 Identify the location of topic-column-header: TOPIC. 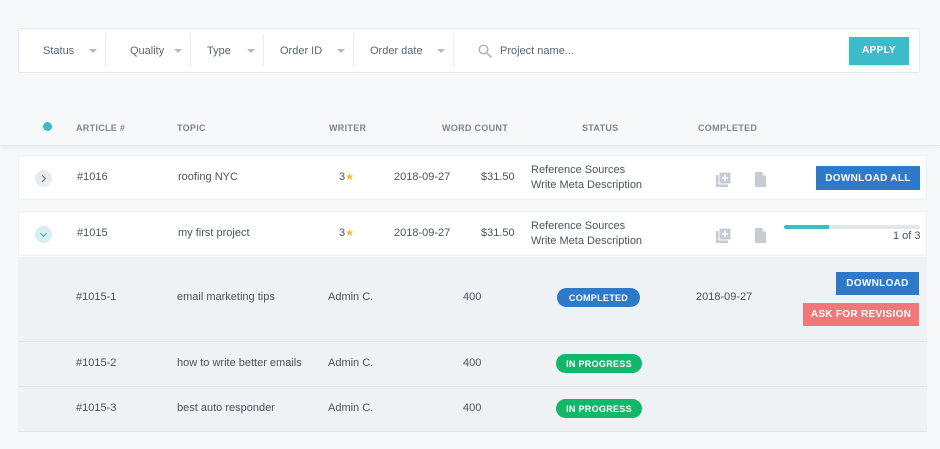
(191, 128).